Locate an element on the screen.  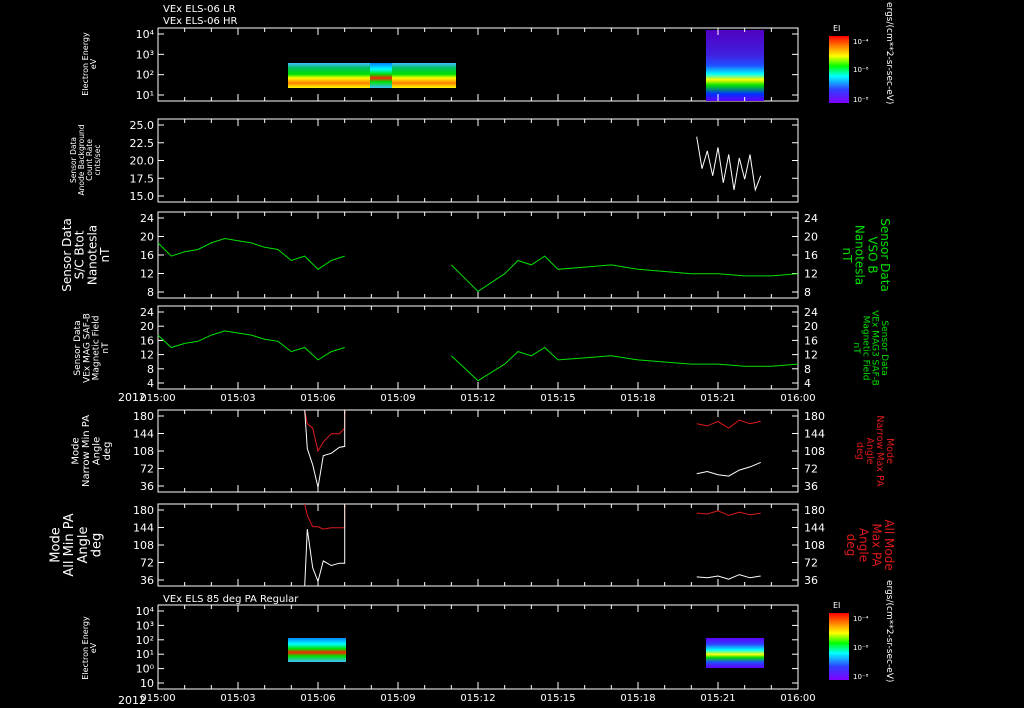
colorbar-top-tick-3: 10⁻⁸ is located at coordinates (861, 100).